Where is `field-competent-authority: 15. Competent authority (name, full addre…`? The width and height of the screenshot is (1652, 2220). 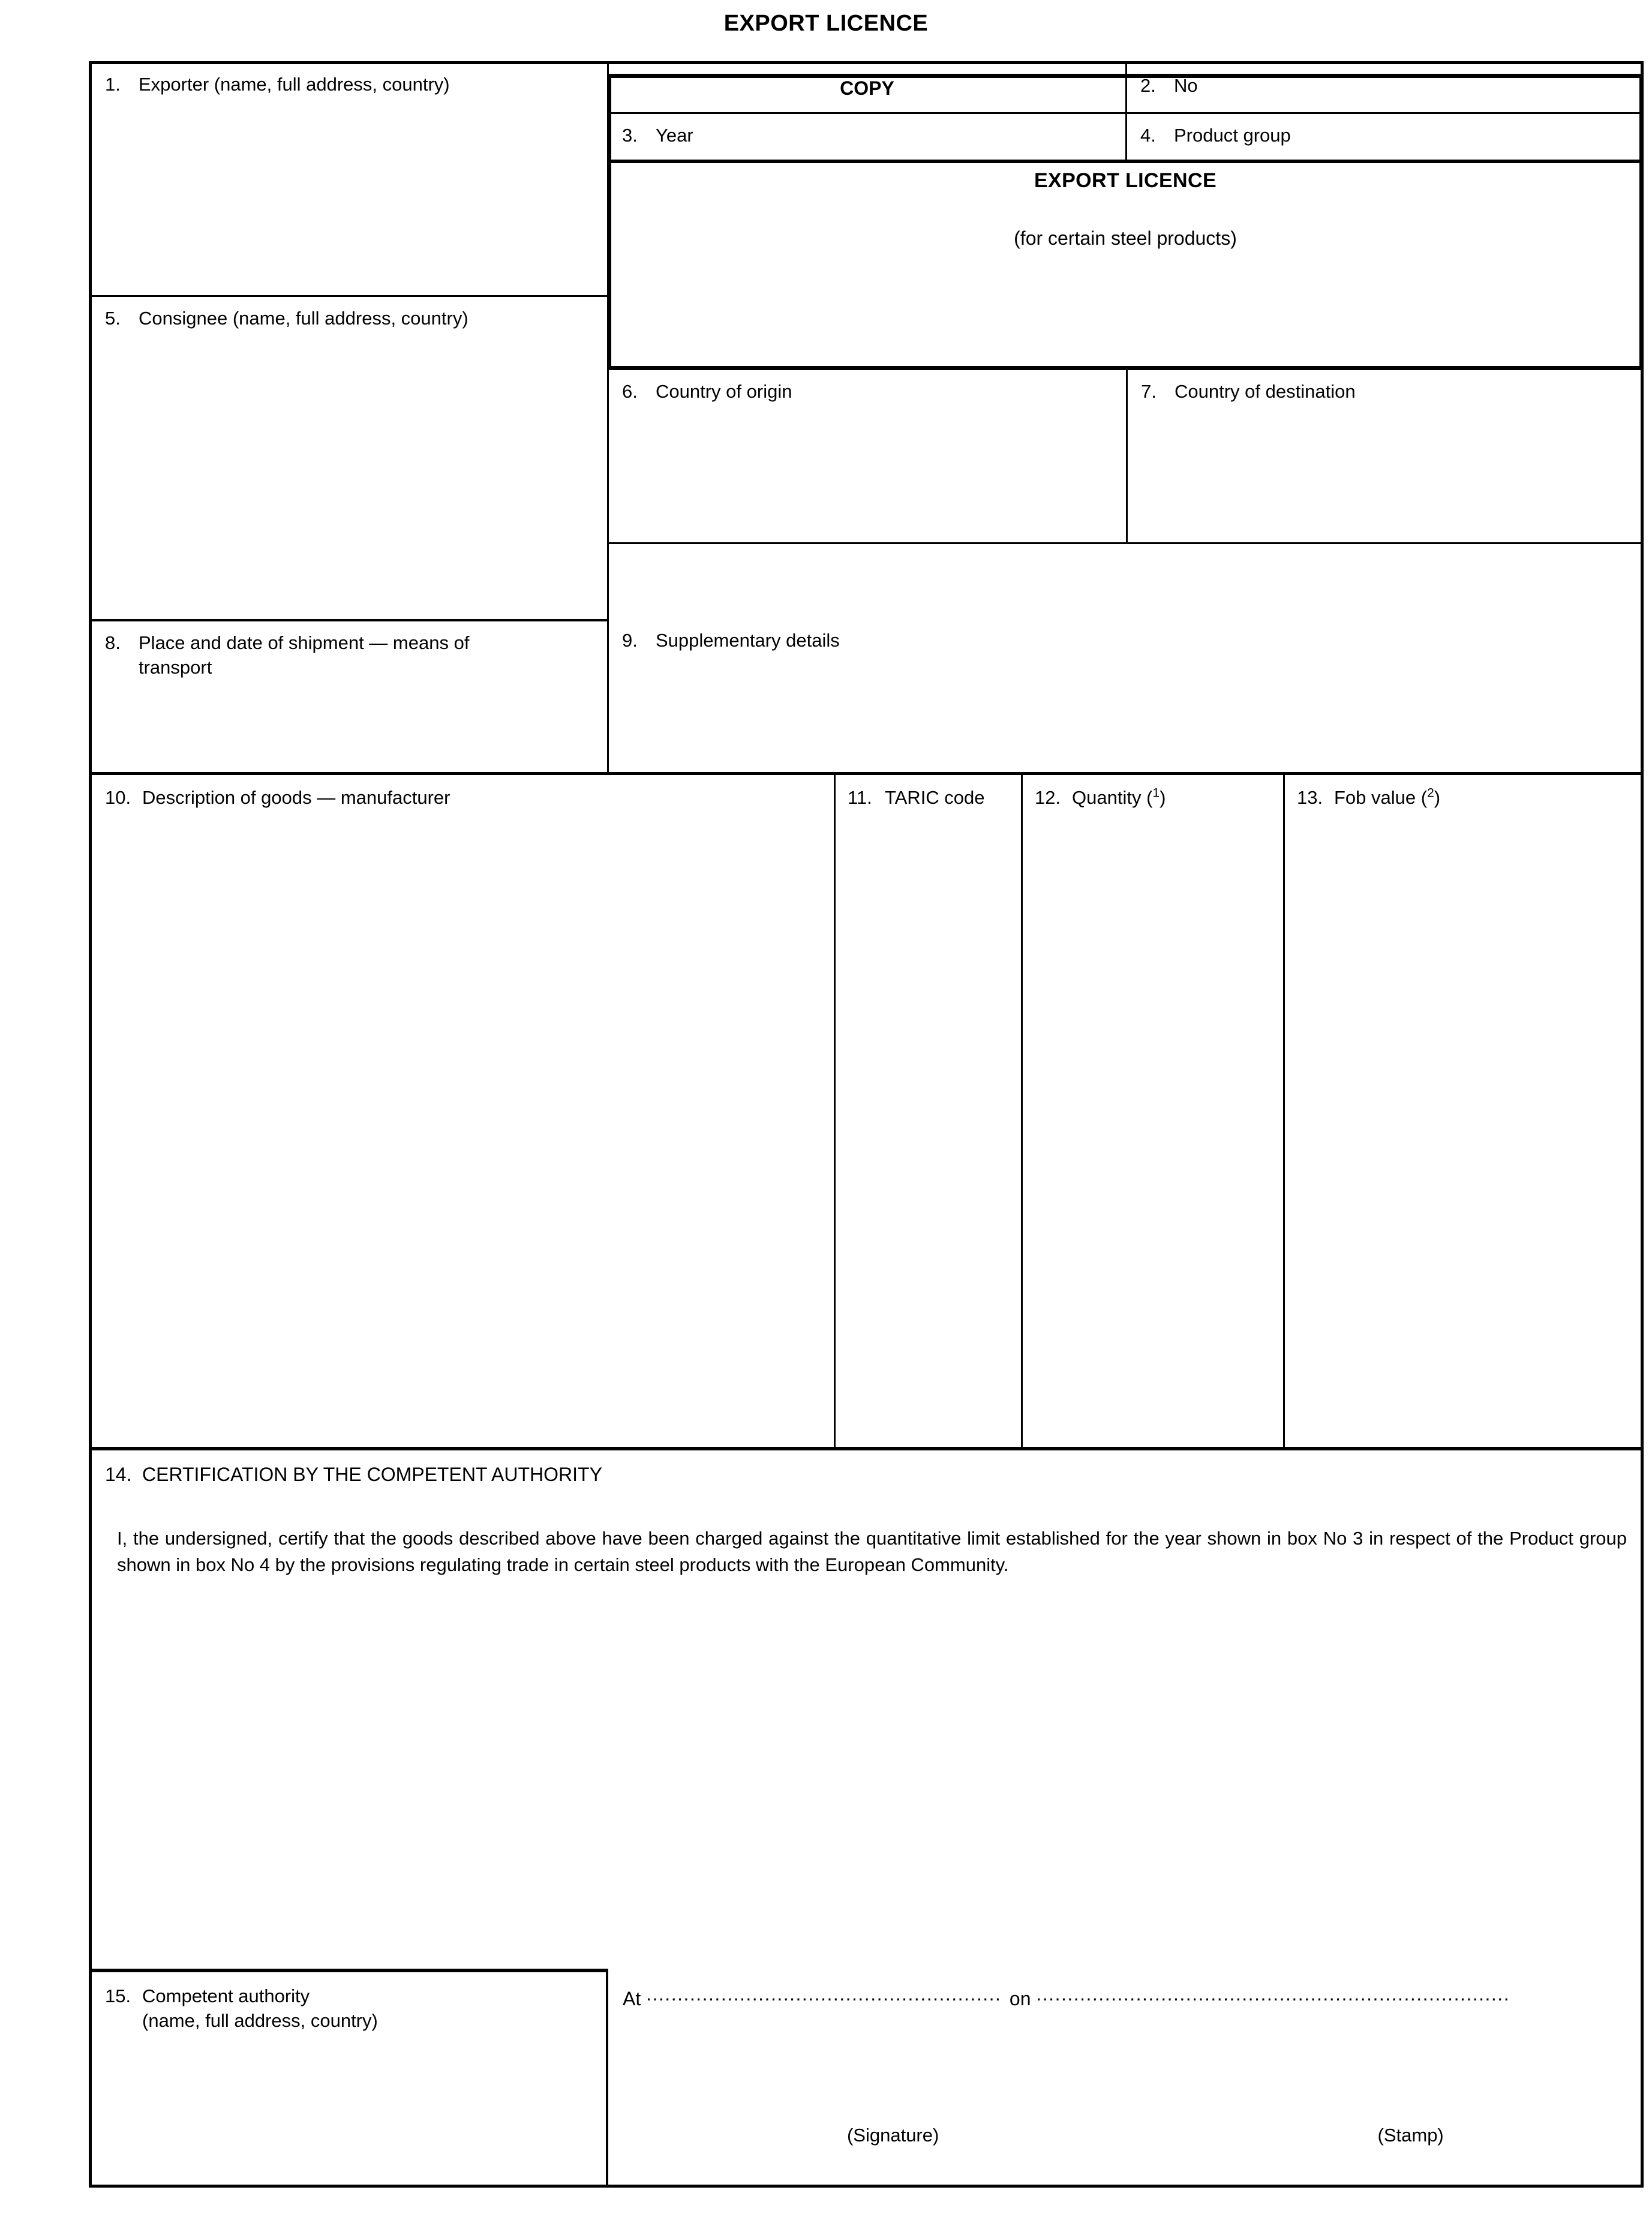 field-competent-authority: 15. Competent authority (name, full addre… is located at coordinates (350, 2078).